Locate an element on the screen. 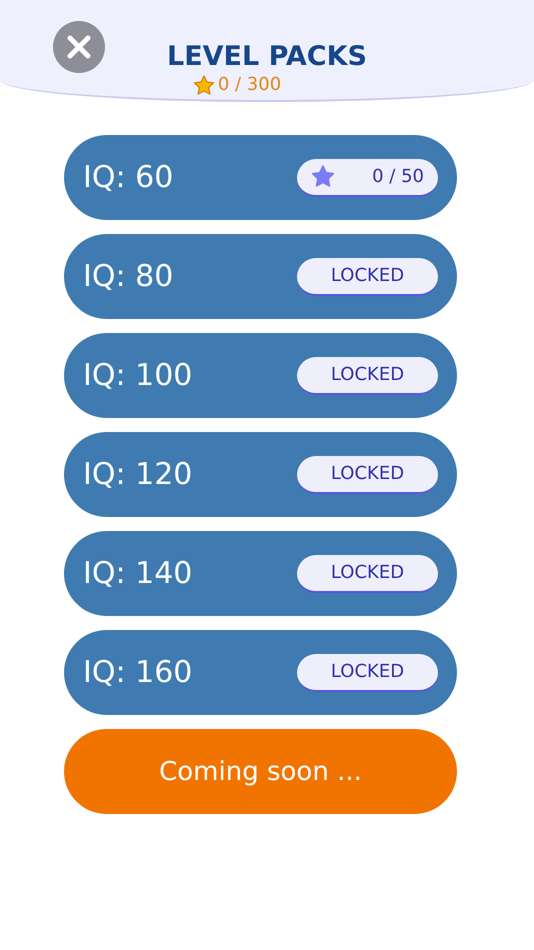  pack-label: IQ: 80 is located at coordinates (128, 276).